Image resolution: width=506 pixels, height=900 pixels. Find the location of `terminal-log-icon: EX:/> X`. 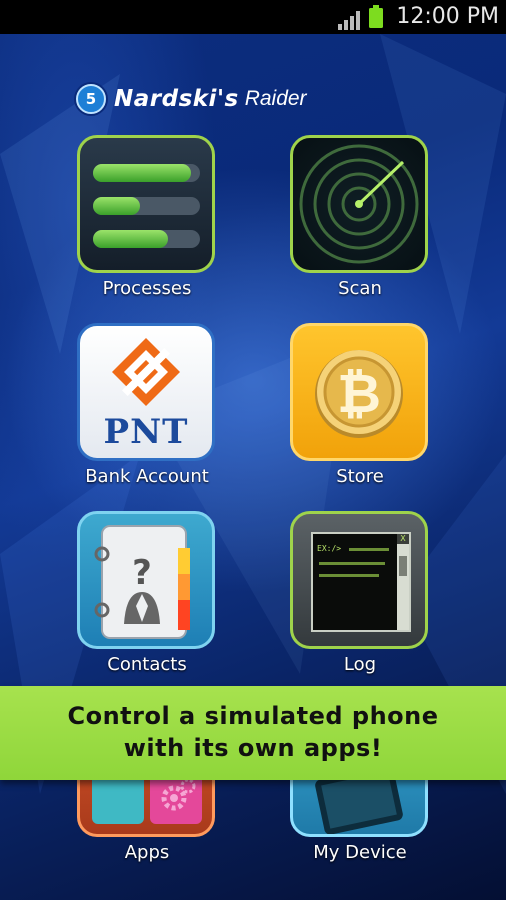

terminal-log-icon: EX:/> X is located at coordinates (359, 580).